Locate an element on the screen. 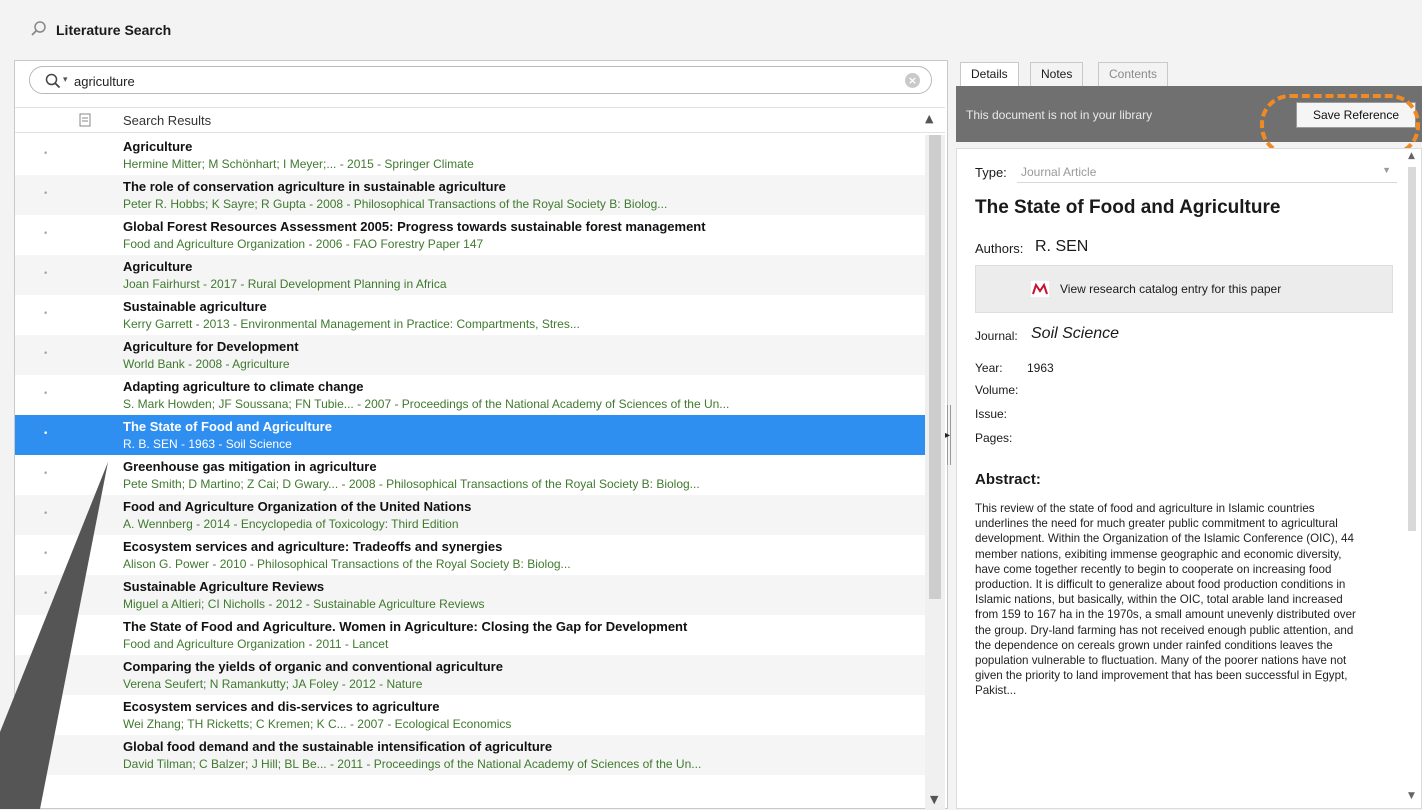  details-tabs: Details Notes Contents is located at coordinates (1189, 73).